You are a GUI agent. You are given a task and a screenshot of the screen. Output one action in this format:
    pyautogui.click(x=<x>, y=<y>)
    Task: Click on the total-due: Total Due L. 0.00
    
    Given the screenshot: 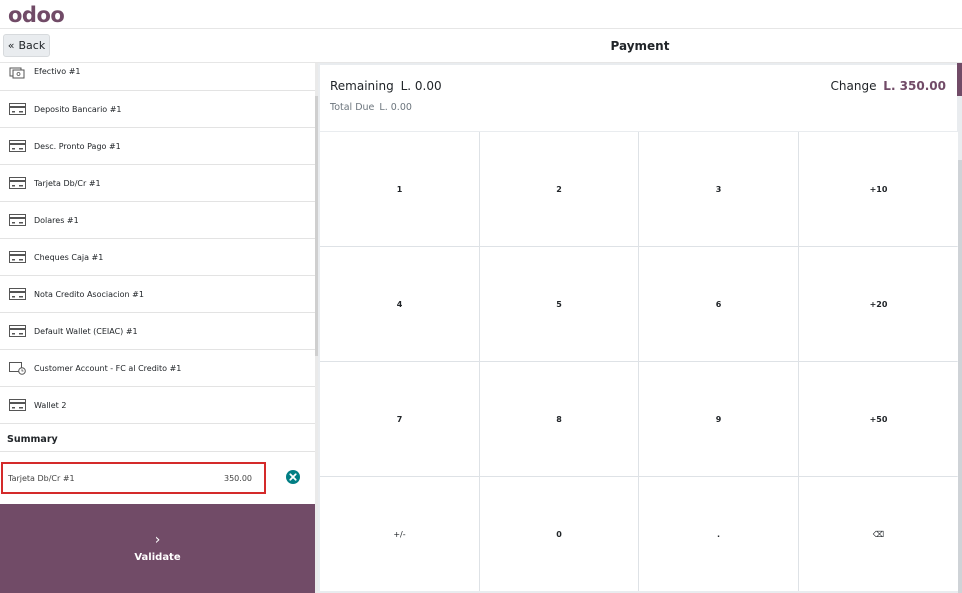 What is the action you would take?
    pyautogui.click(x=371, y=107)
    